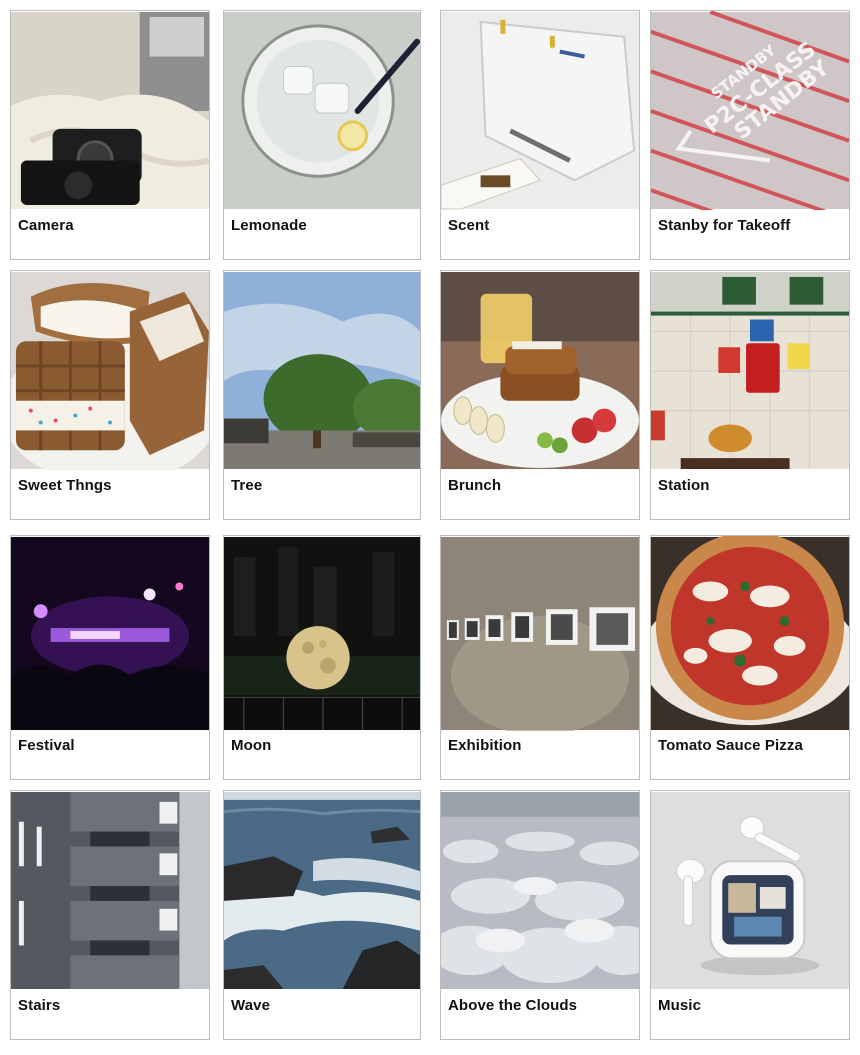 The width and height of the screenshot is (860, 1055). I want to click on card-title: Music, so click(680, 1005).